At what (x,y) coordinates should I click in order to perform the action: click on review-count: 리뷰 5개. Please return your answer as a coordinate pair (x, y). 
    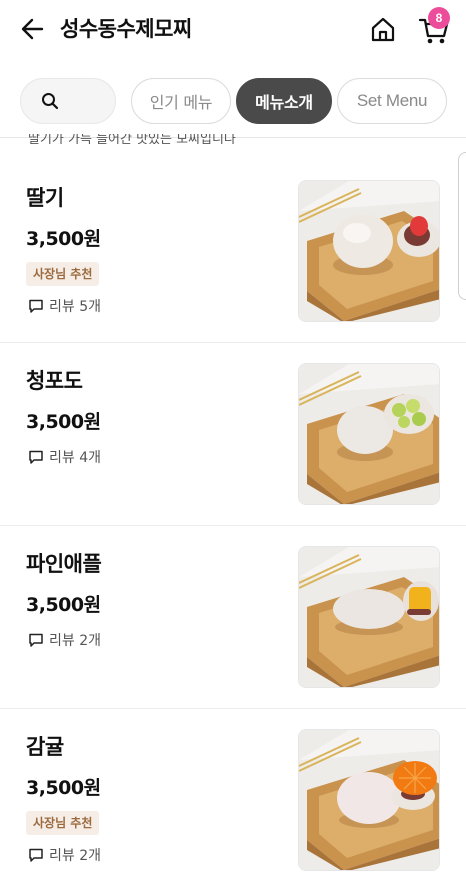
    Looking at the image, I should click on (64, 306).